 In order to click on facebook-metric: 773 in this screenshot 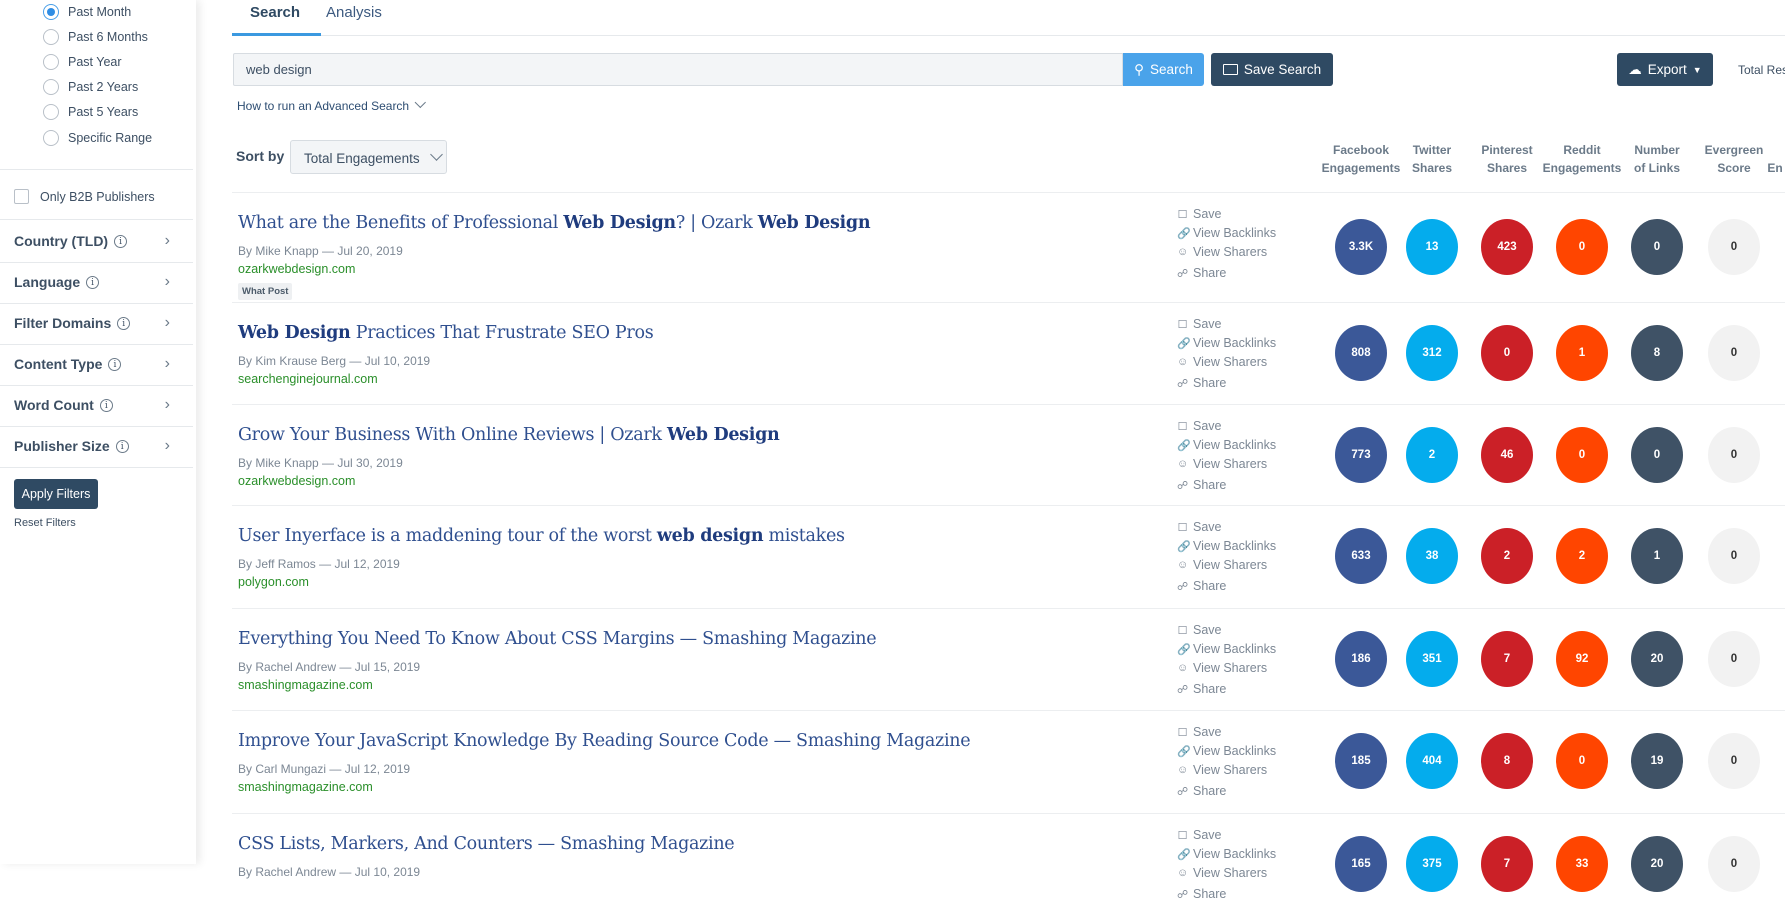, I will do `click(1361, 455)`.